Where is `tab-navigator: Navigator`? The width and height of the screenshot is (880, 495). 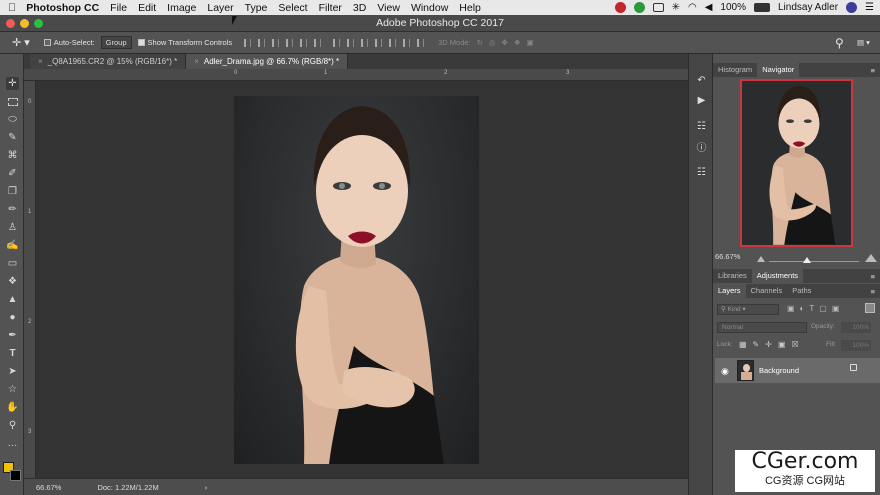 tab-navigator: Navigator is located at coordinates (778, 70).